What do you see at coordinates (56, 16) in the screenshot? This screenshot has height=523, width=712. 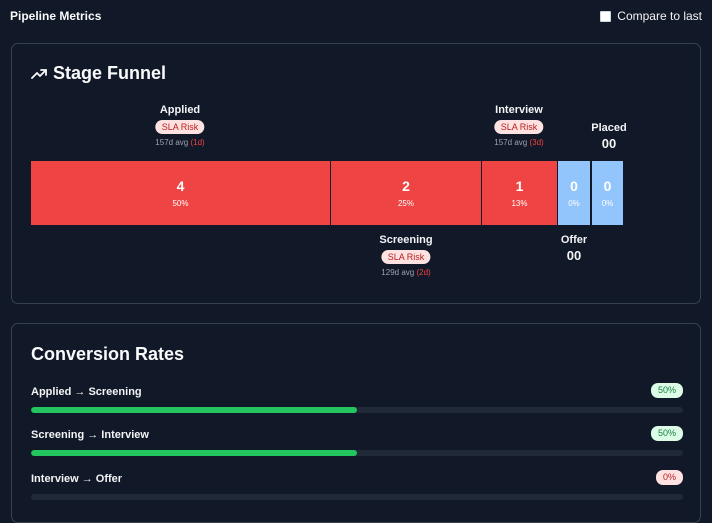 I see `page-title: Pipeline Metrics` at bounding box center [56, 16].